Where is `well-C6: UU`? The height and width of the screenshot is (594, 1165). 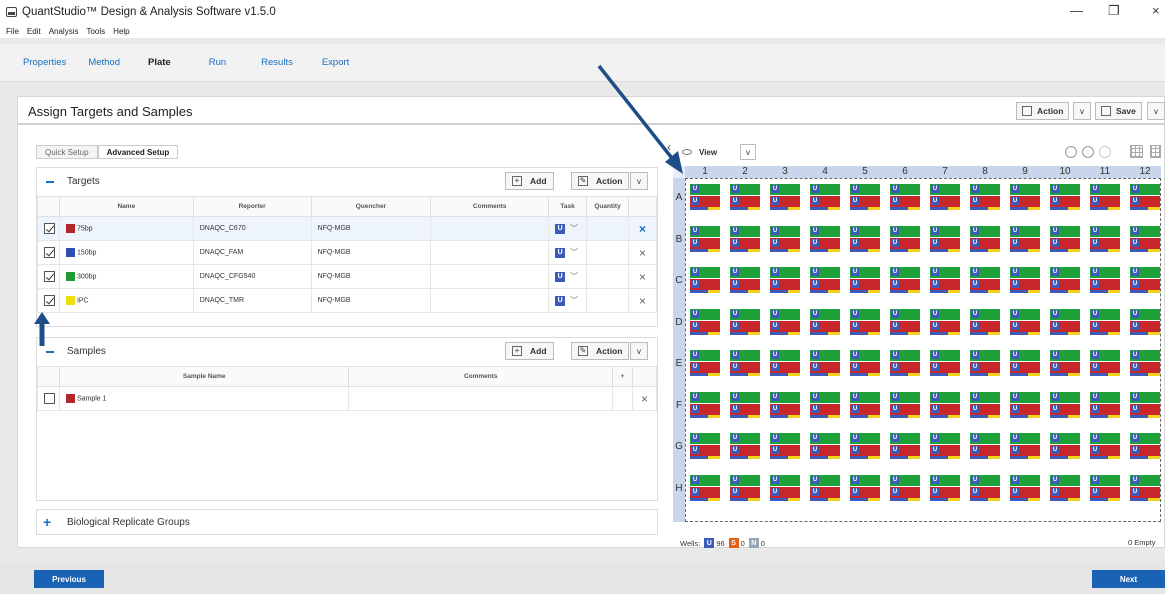 well-C6: UU is located at coordinates (905, 280).